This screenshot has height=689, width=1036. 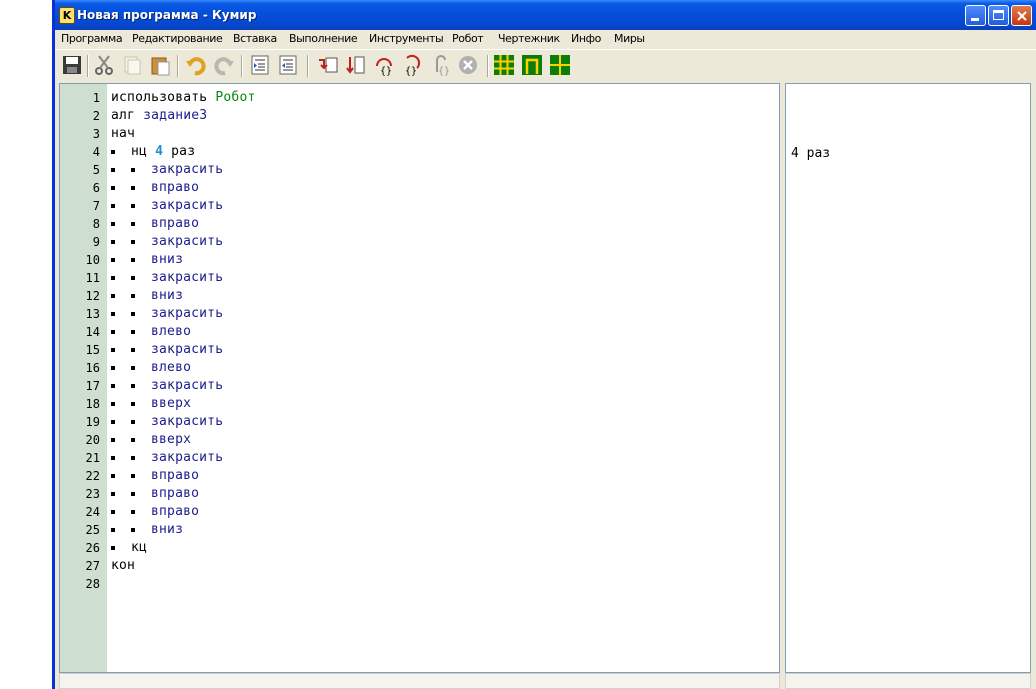 I want to click on line-number: 1, so click(x=96, y=98).